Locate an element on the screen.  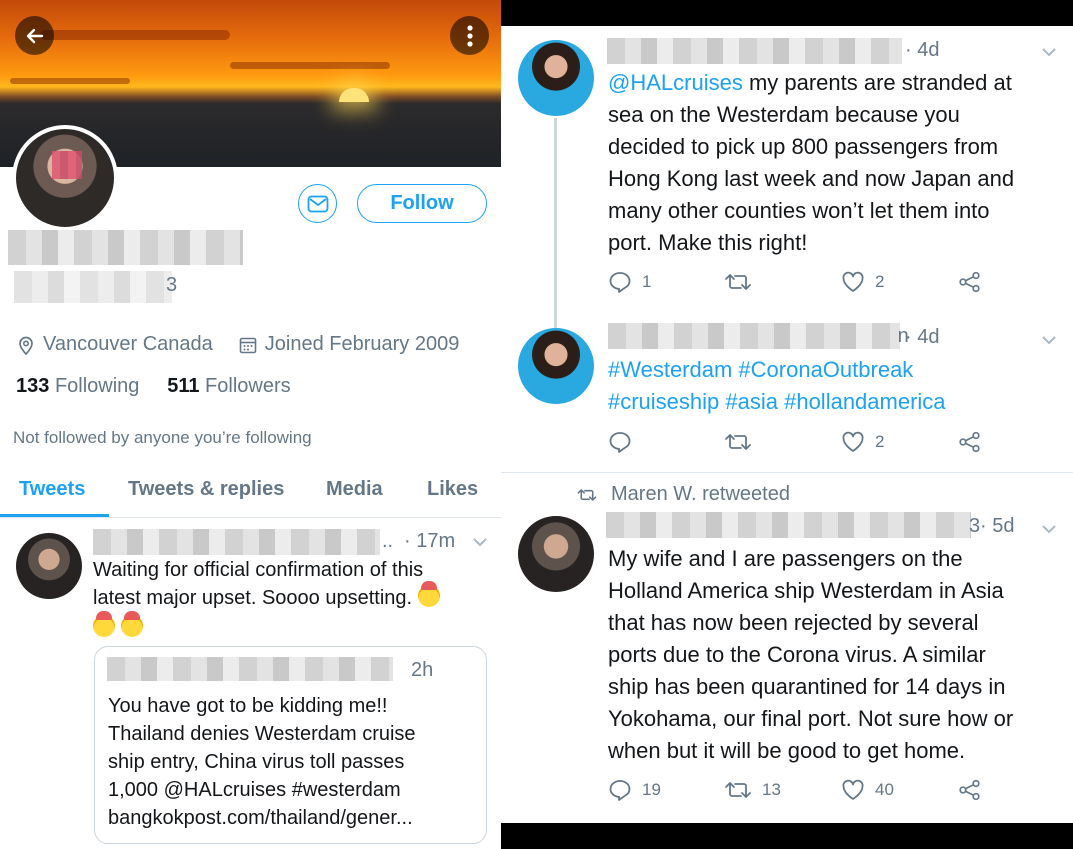
active-tab-indicator is located at coordinates (54, 515).